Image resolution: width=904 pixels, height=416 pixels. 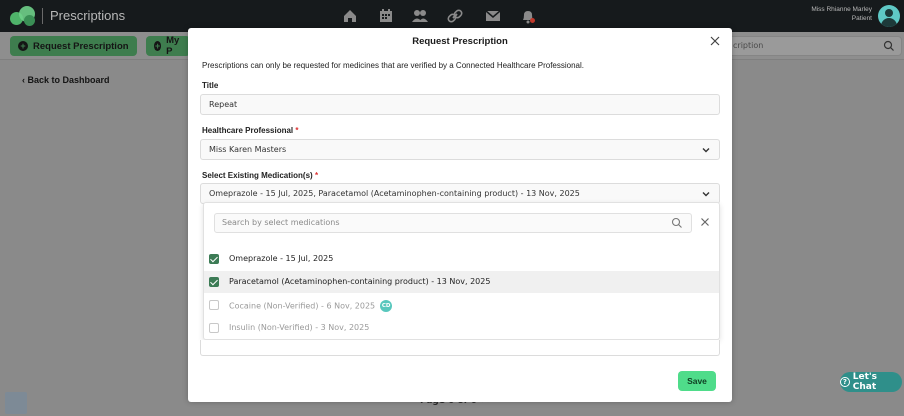 What do you see at coordinates (715, 41) in the screenshot?
I see `close-icon` at bounding box center [715, 41].